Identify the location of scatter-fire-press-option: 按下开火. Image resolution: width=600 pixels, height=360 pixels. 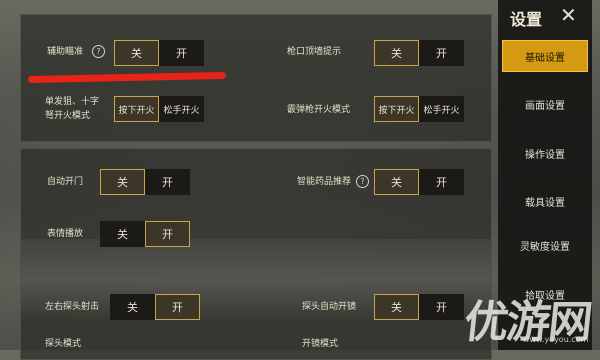
(396, 109).